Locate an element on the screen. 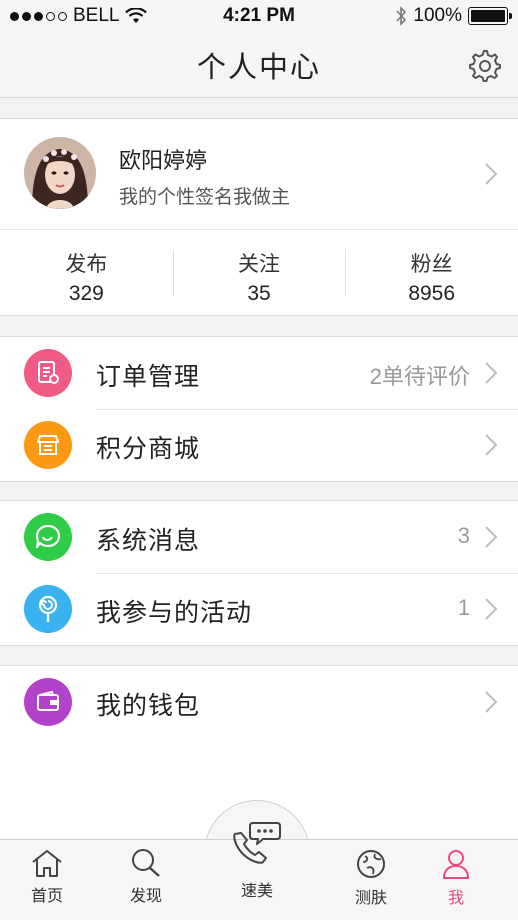  menu-item-wallet: 我的钱包 is located at coordinates (259, 702).